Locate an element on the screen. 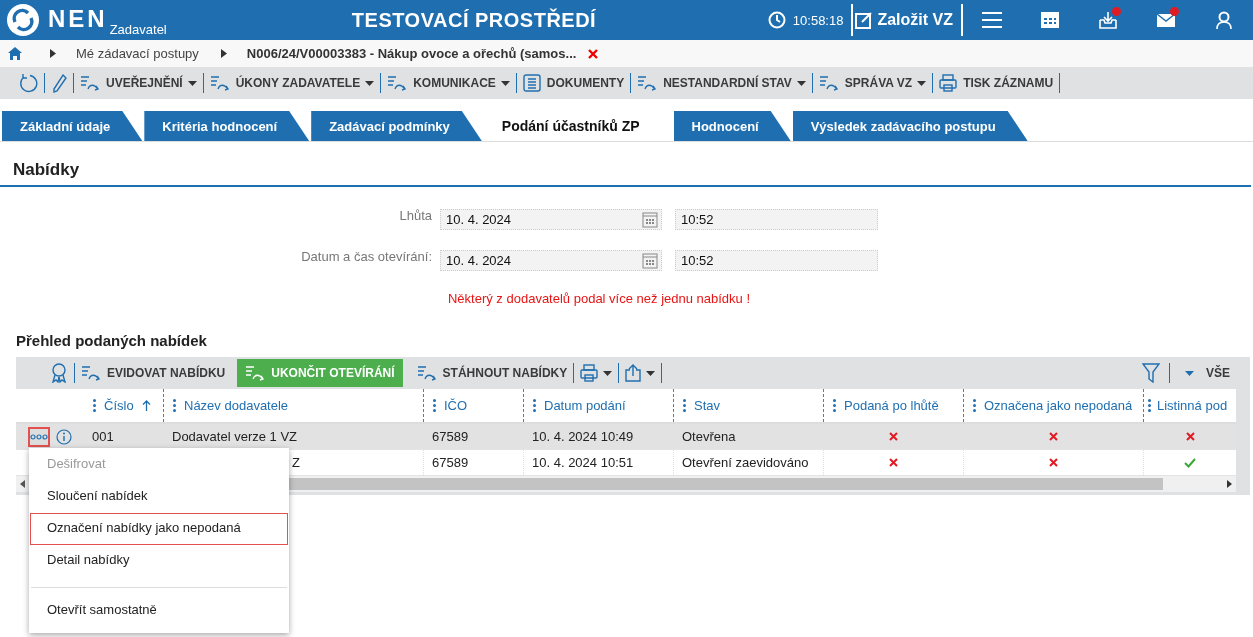 The image size is (1253, 637). field-label: Lhůta is located at coordinates (415, 215).